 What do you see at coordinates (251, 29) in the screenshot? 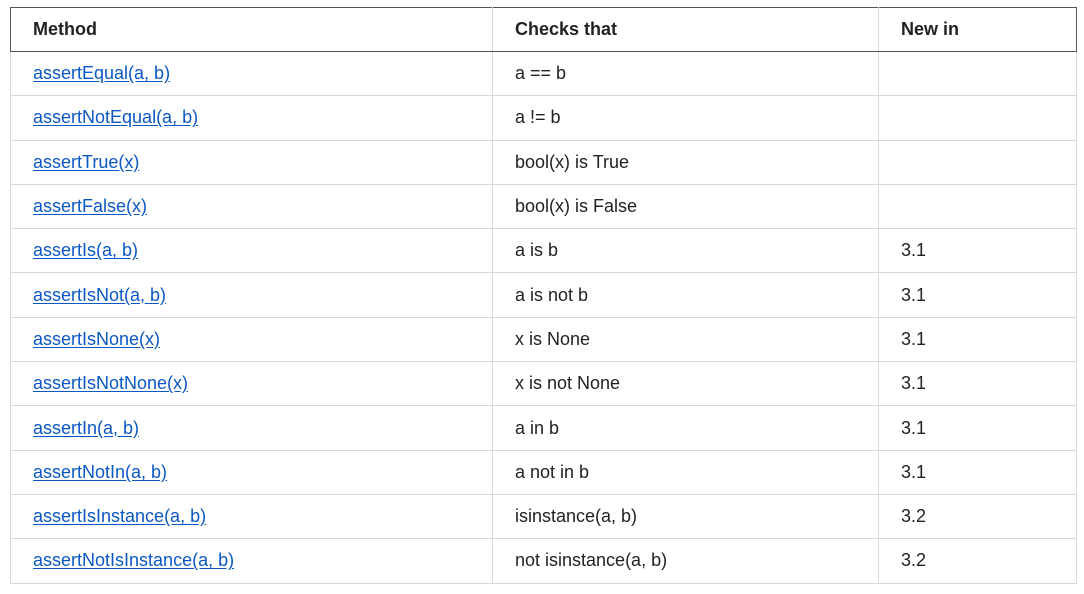
I see `header-method: Method` at bounding box center [251, 29].